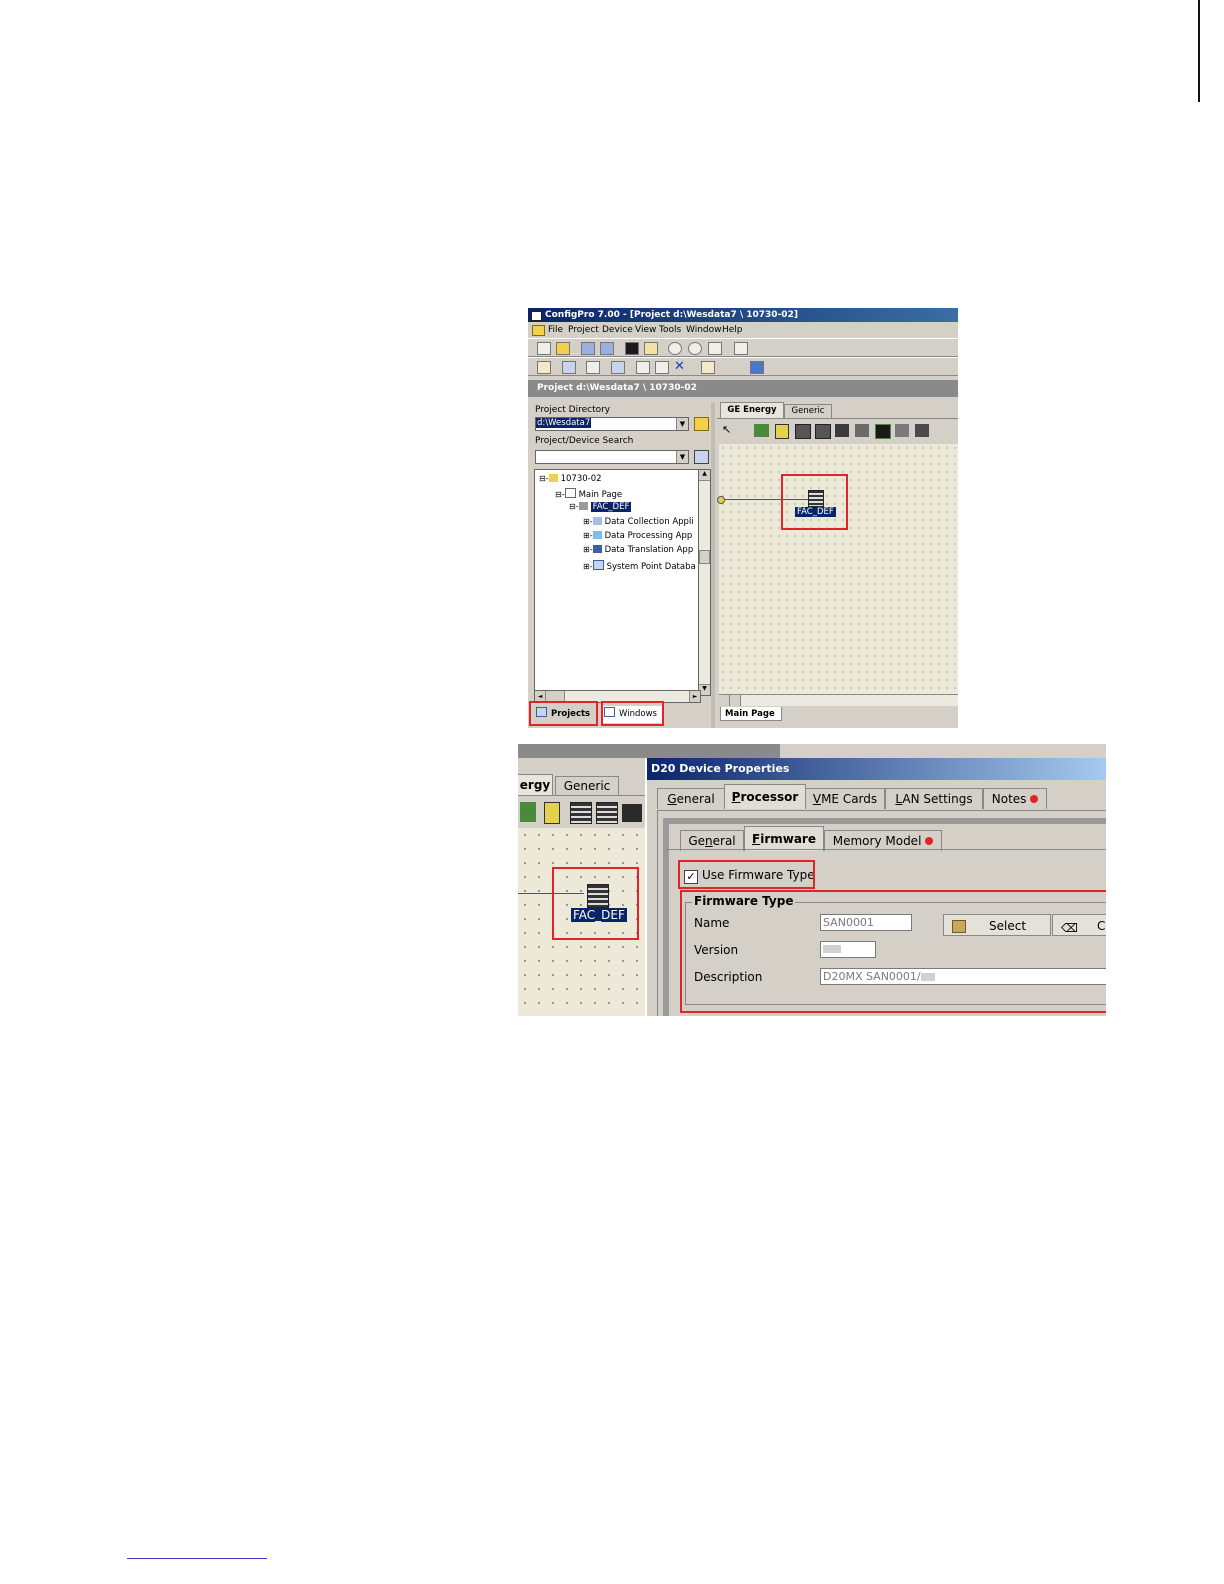  Describe the element at coordinates (715, 348) in the screenshot. I see `print-icon` at that location.